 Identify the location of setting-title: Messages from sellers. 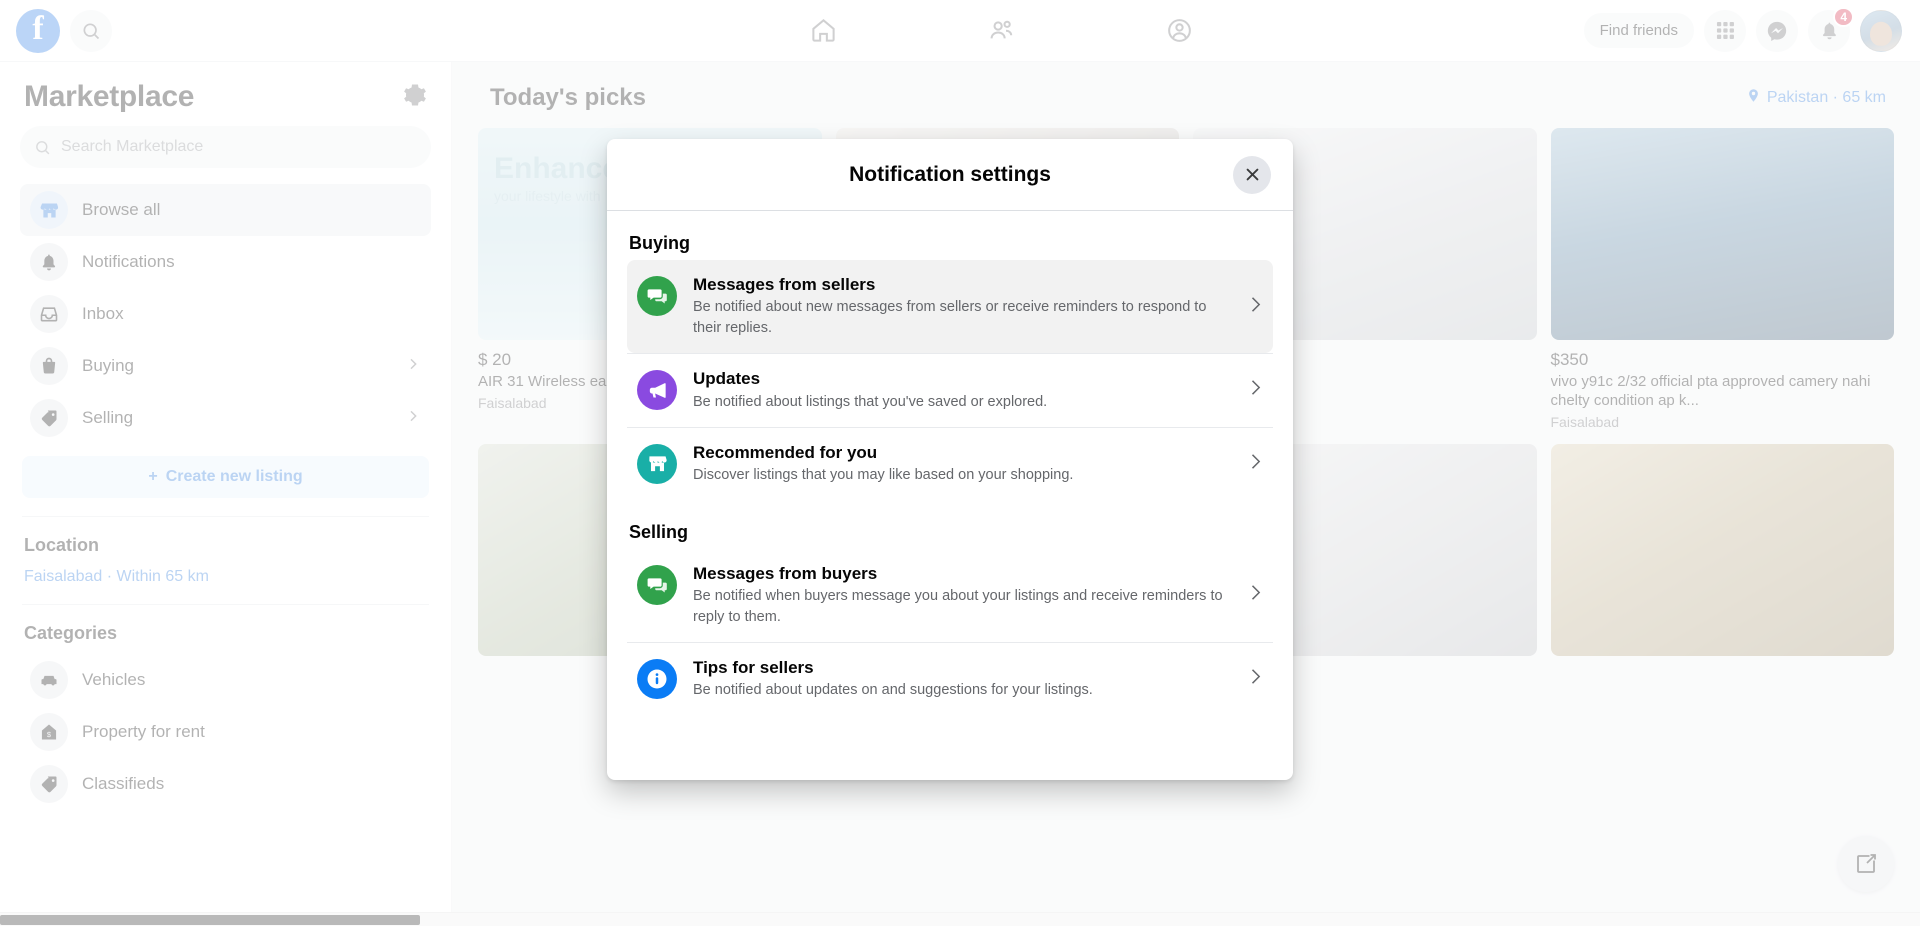
(784, 284).